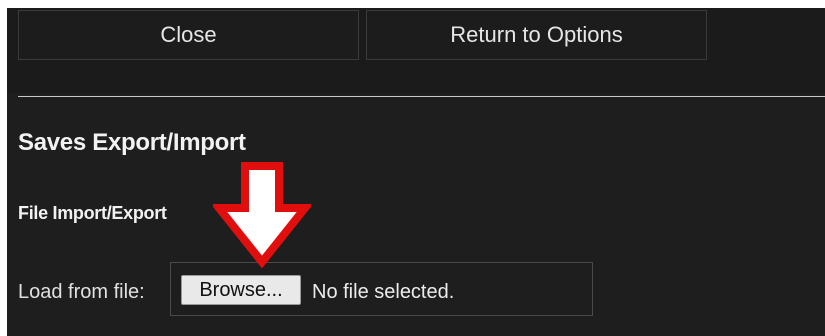 Image resolution: width=825 pixels, height=336 pixels. I want to click on down-arrow-icon, so click(262, 215).